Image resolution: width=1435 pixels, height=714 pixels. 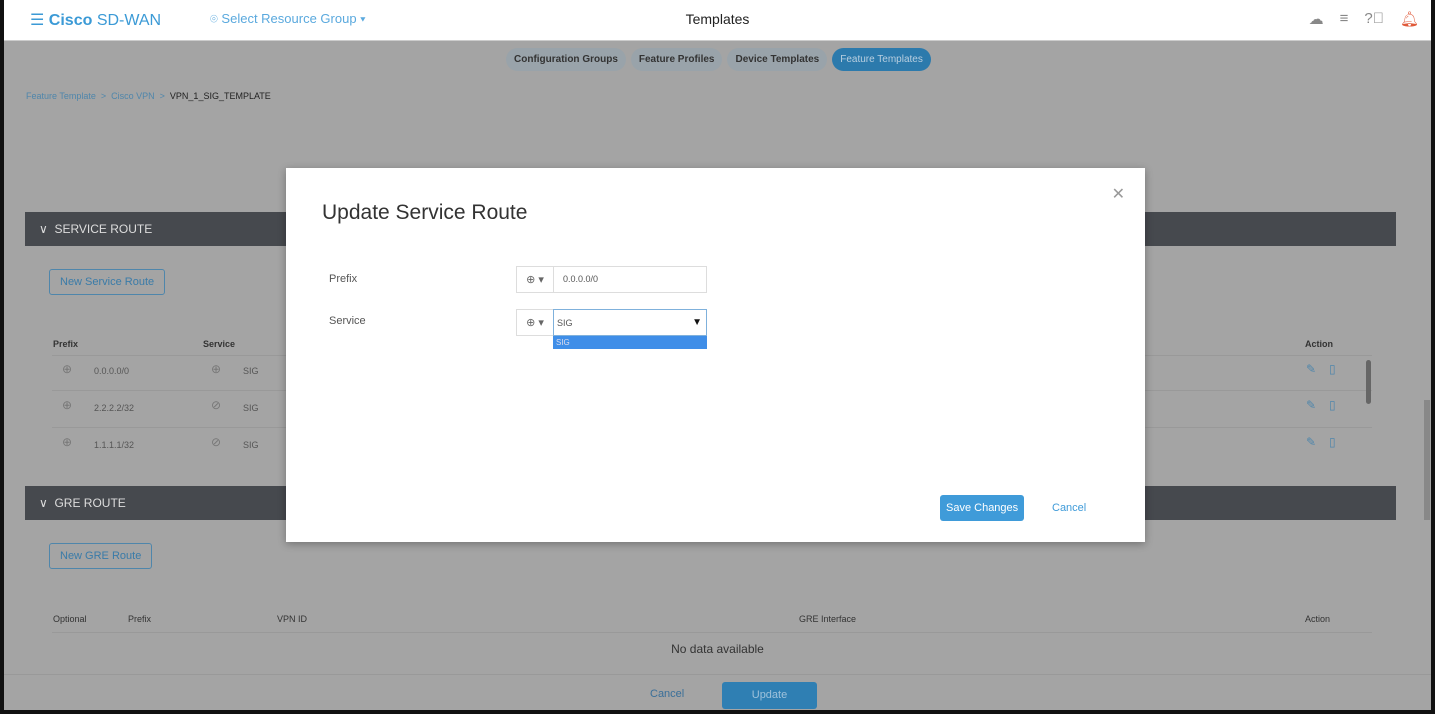 What do you see at coordinates (630, 279) in the screenshot?
I see `prefix-input: 0.0.0.0/0` at bounding box center [630, 279].